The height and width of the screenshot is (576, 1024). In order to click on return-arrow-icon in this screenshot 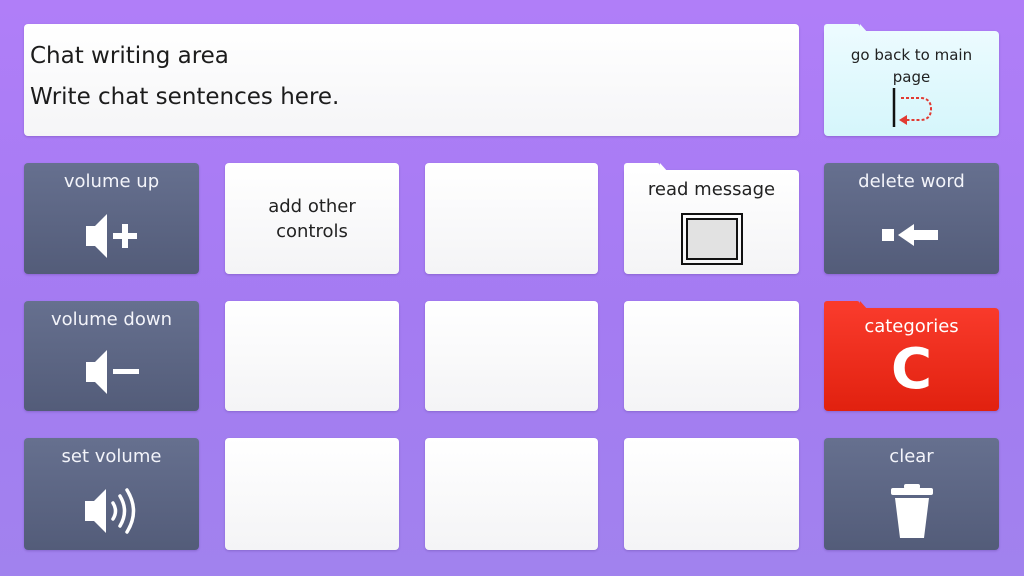, I will do `click(912, 107)`.